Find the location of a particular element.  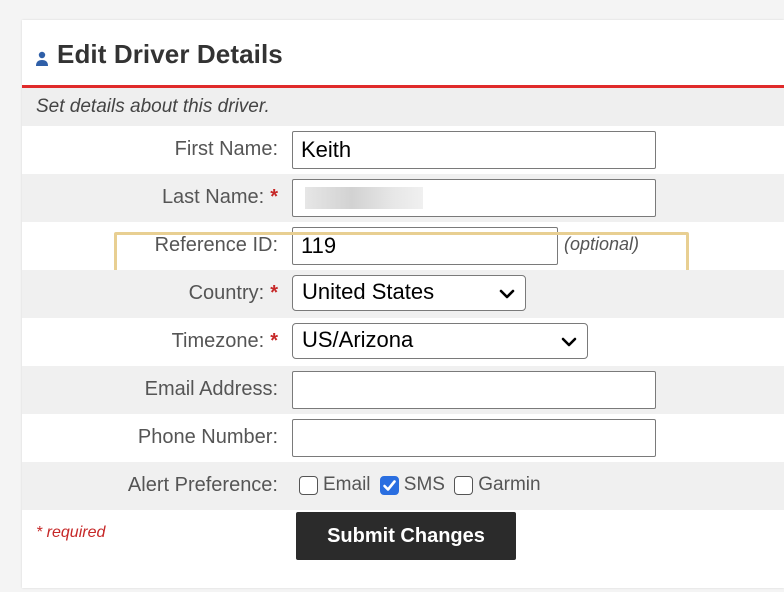

required-note: * required is located at coordinates (71, 532).